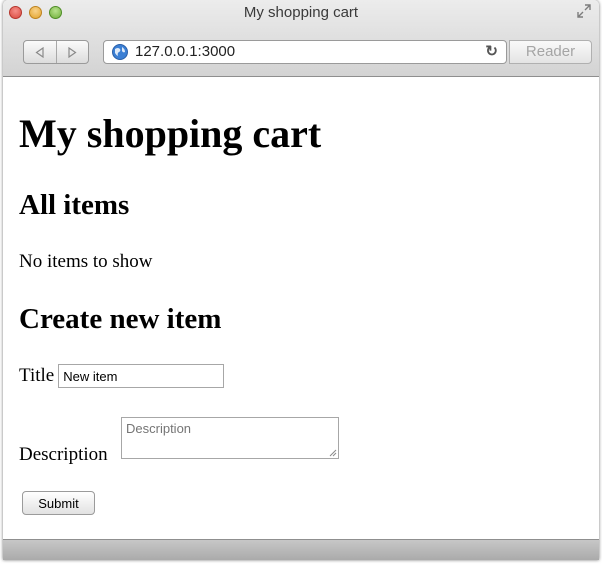  I want to click on empty-items-message: No items to show, so click(86, 261).